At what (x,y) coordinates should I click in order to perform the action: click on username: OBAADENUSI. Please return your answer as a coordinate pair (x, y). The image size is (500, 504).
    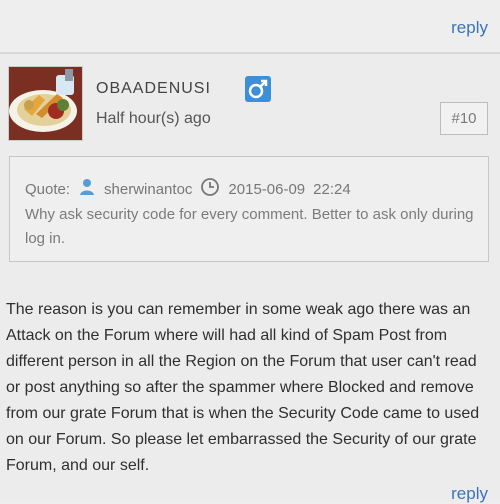
    Looking at the image, I should click on (153, 89).